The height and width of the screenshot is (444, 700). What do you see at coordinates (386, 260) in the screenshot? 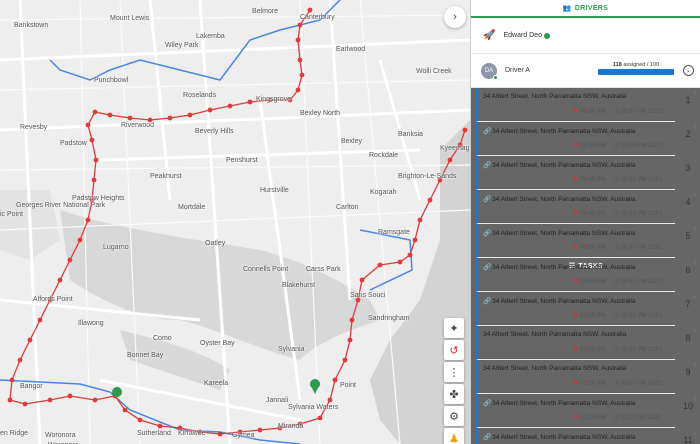
I see `driver-path-east` at bounding box center [386, 260].